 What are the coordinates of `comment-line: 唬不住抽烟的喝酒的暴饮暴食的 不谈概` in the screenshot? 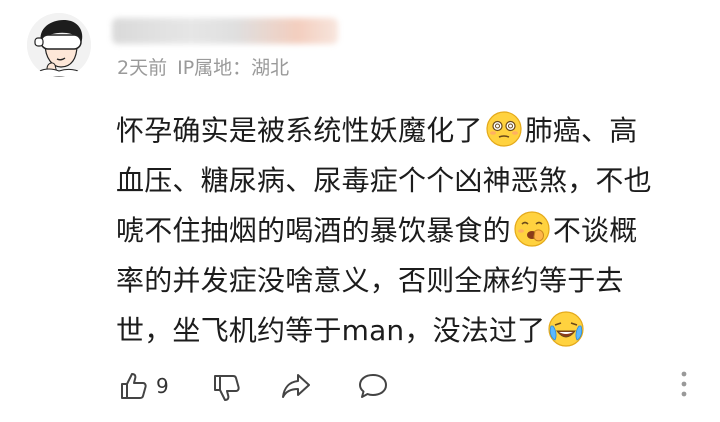 It's located at (406, 231).